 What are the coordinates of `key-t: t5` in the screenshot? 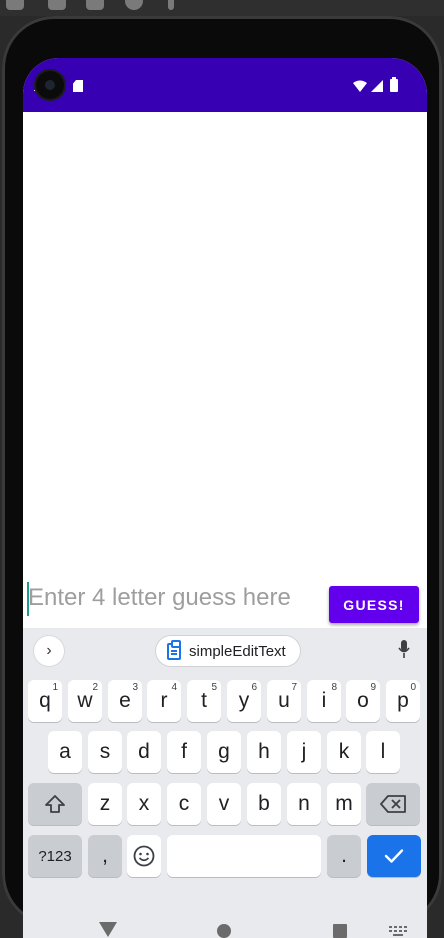 It's located at (204, 701).